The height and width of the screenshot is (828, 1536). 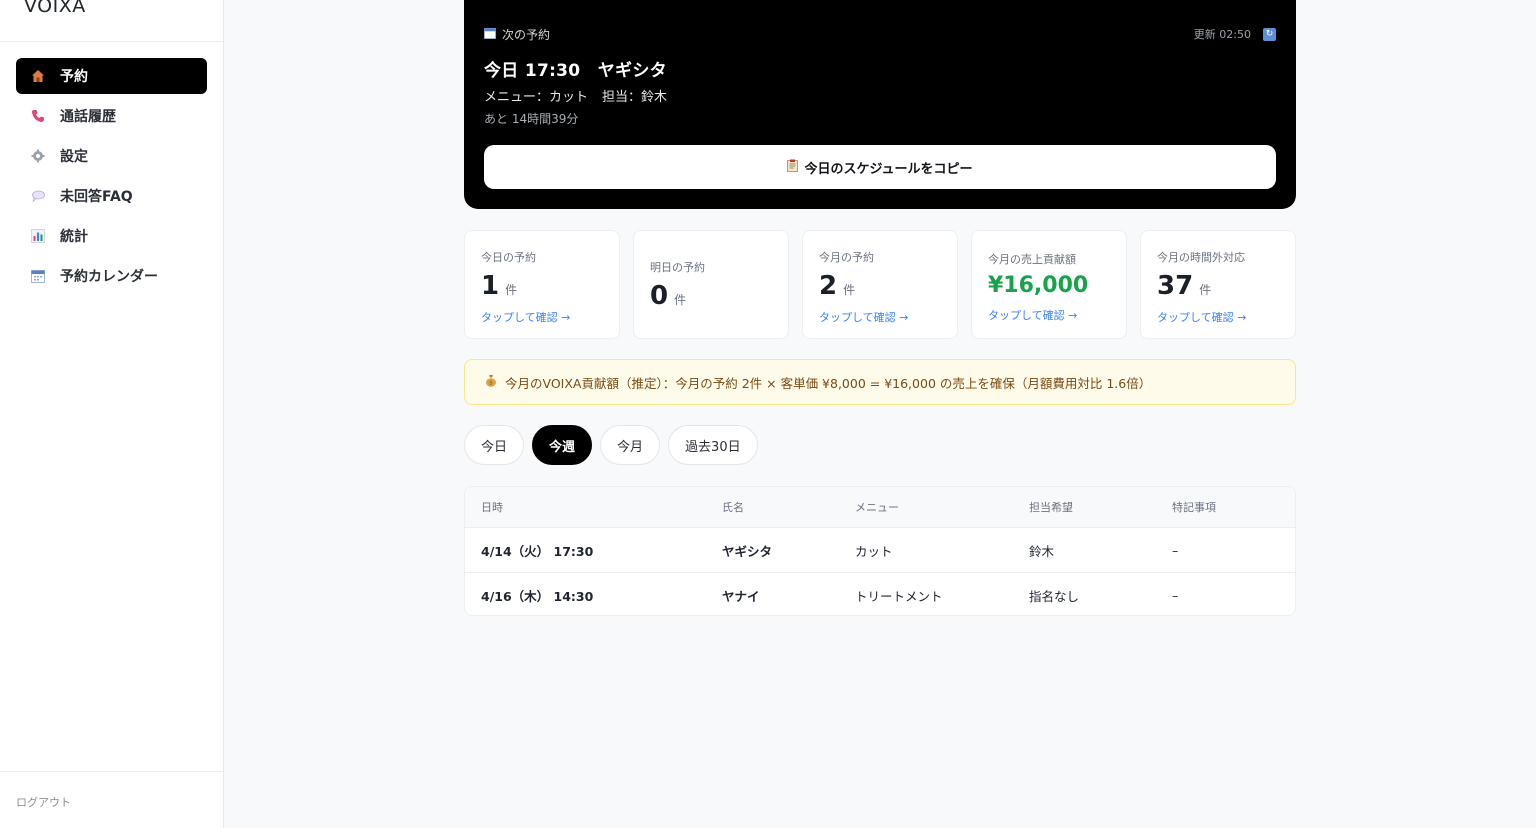 What do you see at coordinates (38, 116) in the screenshot?
I see `phone-icon` at bounding box center [38, 116].